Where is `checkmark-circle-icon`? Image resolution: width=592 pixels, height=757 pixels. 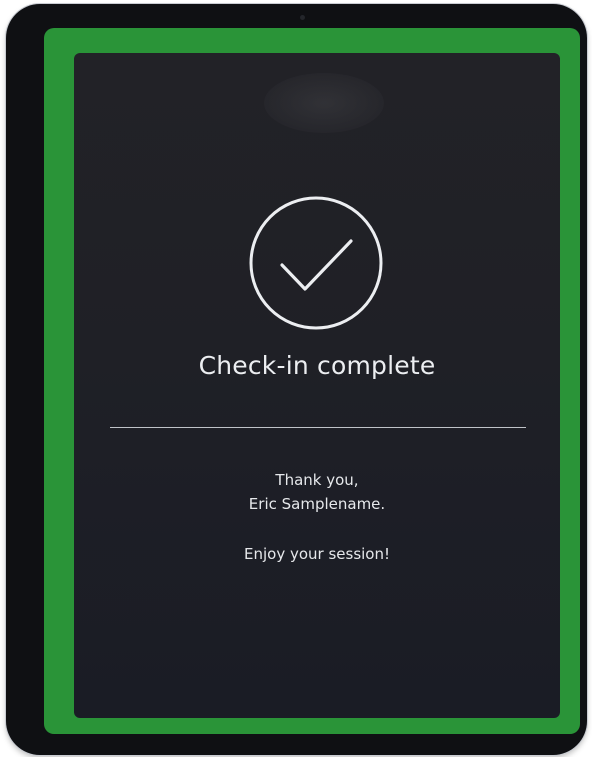
checkmark-circle-icon is located at coordinates (316, 263).